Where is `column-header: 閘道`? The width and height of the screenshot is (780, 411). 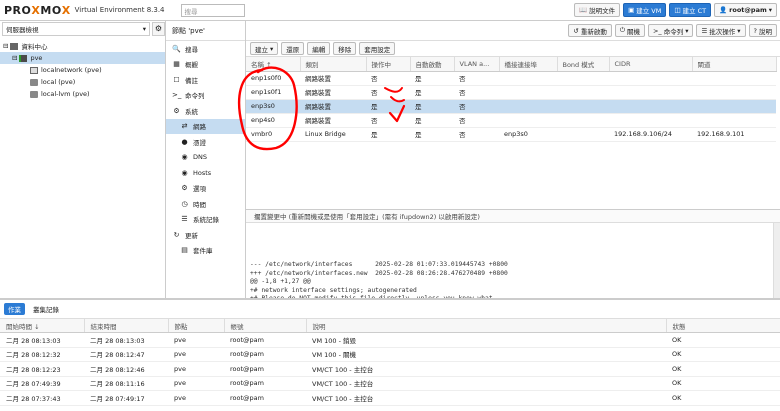
column-header: 閘道 is located at coordinates (734, 64).